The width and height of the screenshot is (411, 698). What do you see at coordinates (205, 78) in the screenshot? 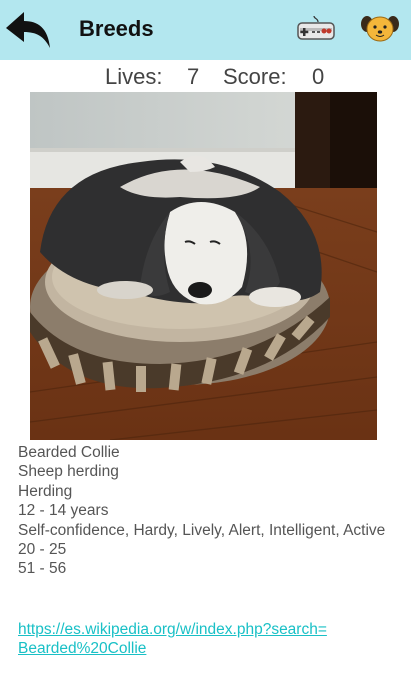
I see `stats-bar: Lives: 7 Score: 0` at bounding box center [205, 78].